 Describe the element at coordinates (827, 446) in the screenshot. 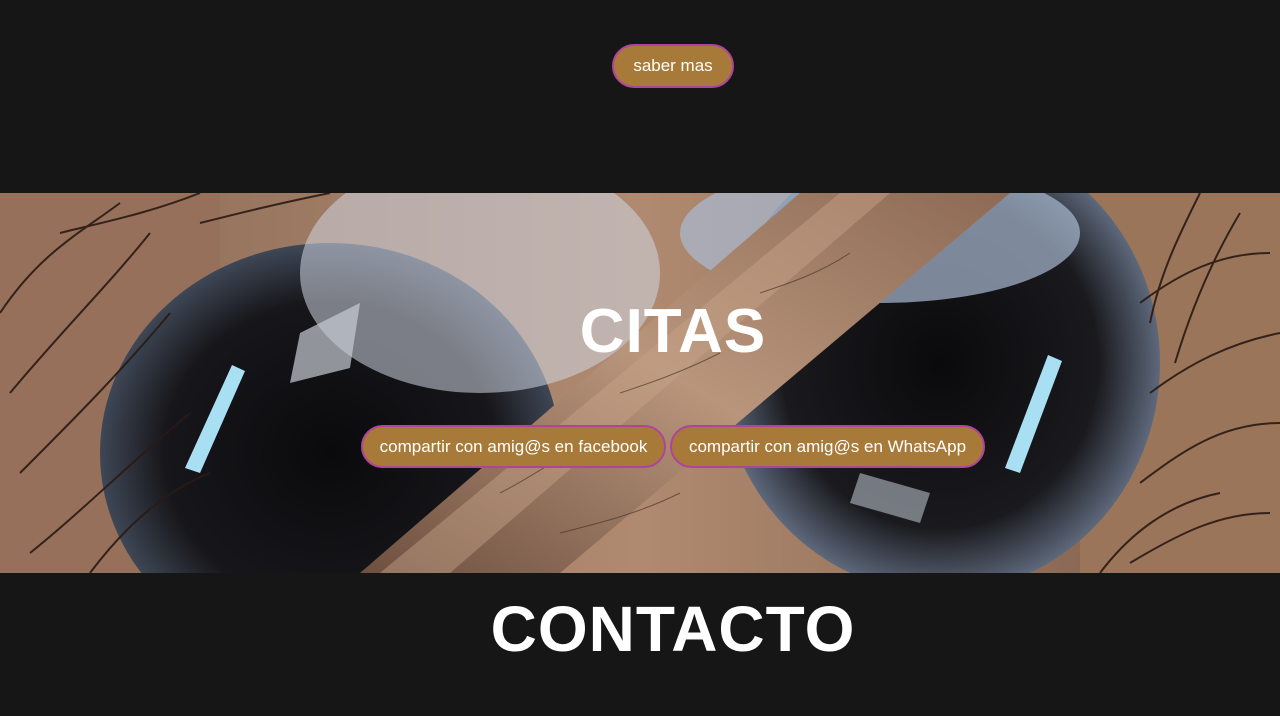

I see `share-whatsapp-button: compartir con amig@s en WhatsApp` at that location.